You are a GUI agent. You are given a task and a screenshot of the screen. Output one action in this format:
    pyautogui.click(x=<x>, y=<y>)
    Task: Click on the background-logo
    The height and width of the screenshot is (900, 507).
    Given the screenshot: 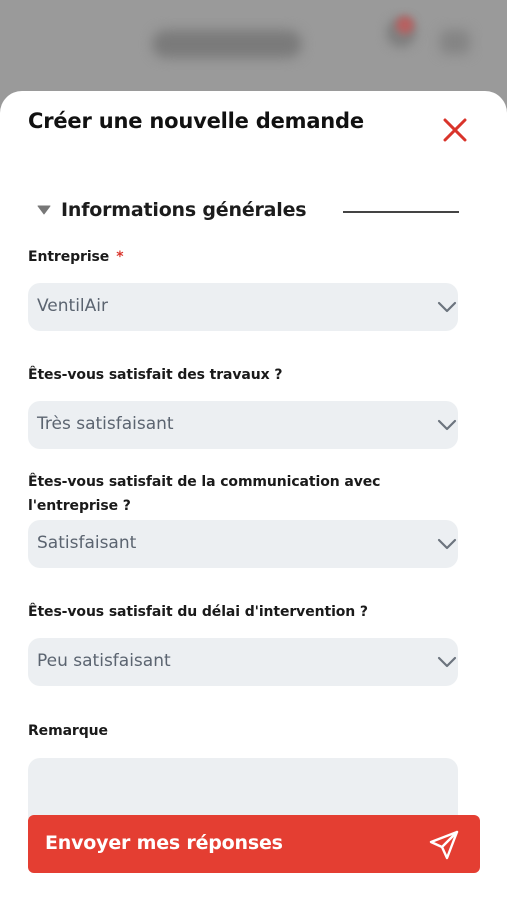 What is the action you would take?
    pyautogui.click(x=227, y=44)
    